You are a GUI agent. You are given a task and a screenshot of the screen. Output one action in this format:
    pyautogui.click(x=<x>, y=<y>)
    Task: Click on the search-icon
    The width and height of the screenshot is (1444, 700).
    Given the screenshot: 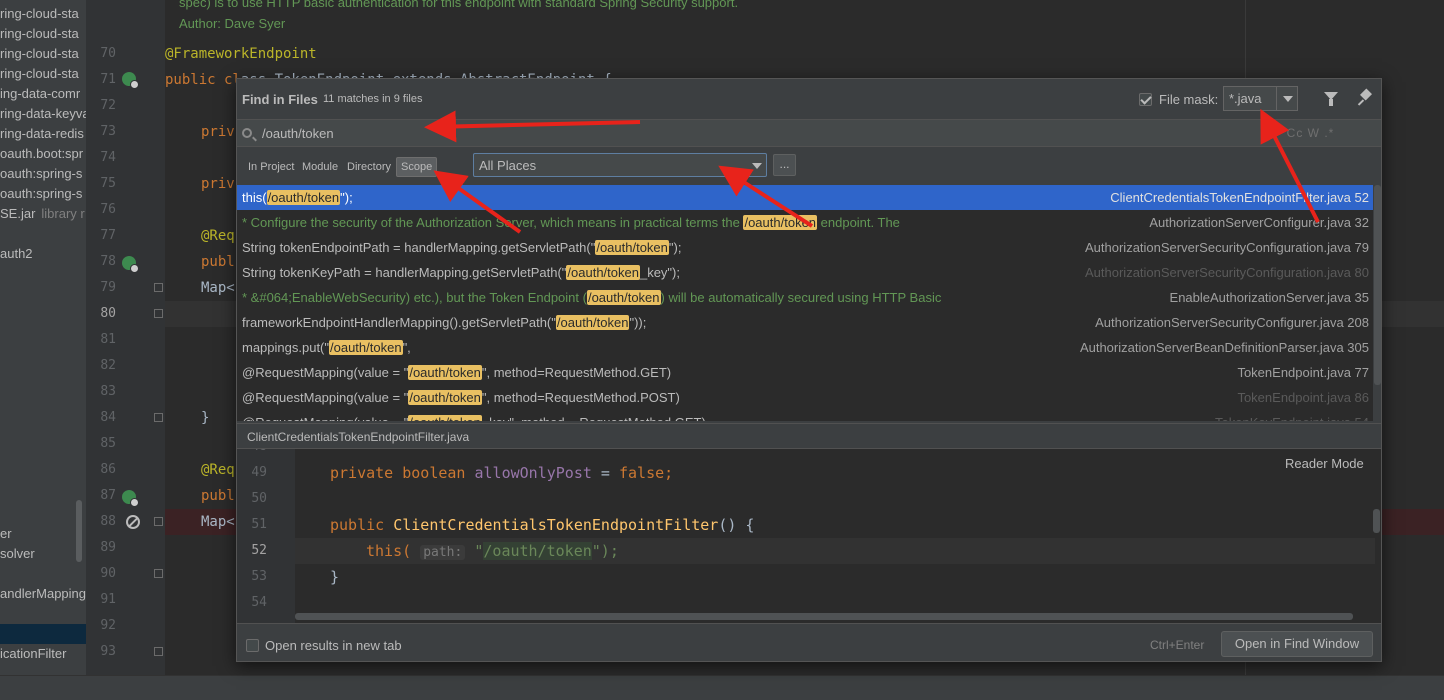 What is the action you would take?
    pyautogui.click(x=247, y=133)
    